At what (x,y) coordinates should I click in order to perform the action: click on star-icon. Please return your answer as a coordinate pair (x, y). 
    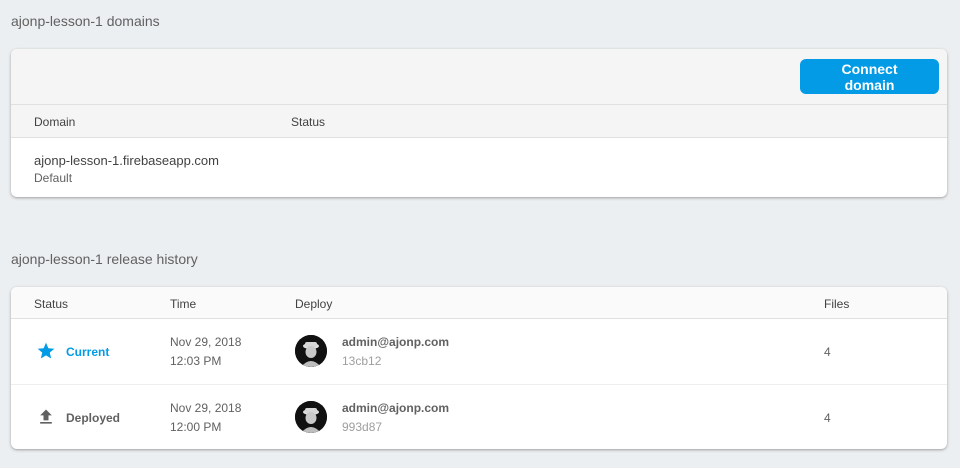
    Looking at the image, I should click on (46, 351).